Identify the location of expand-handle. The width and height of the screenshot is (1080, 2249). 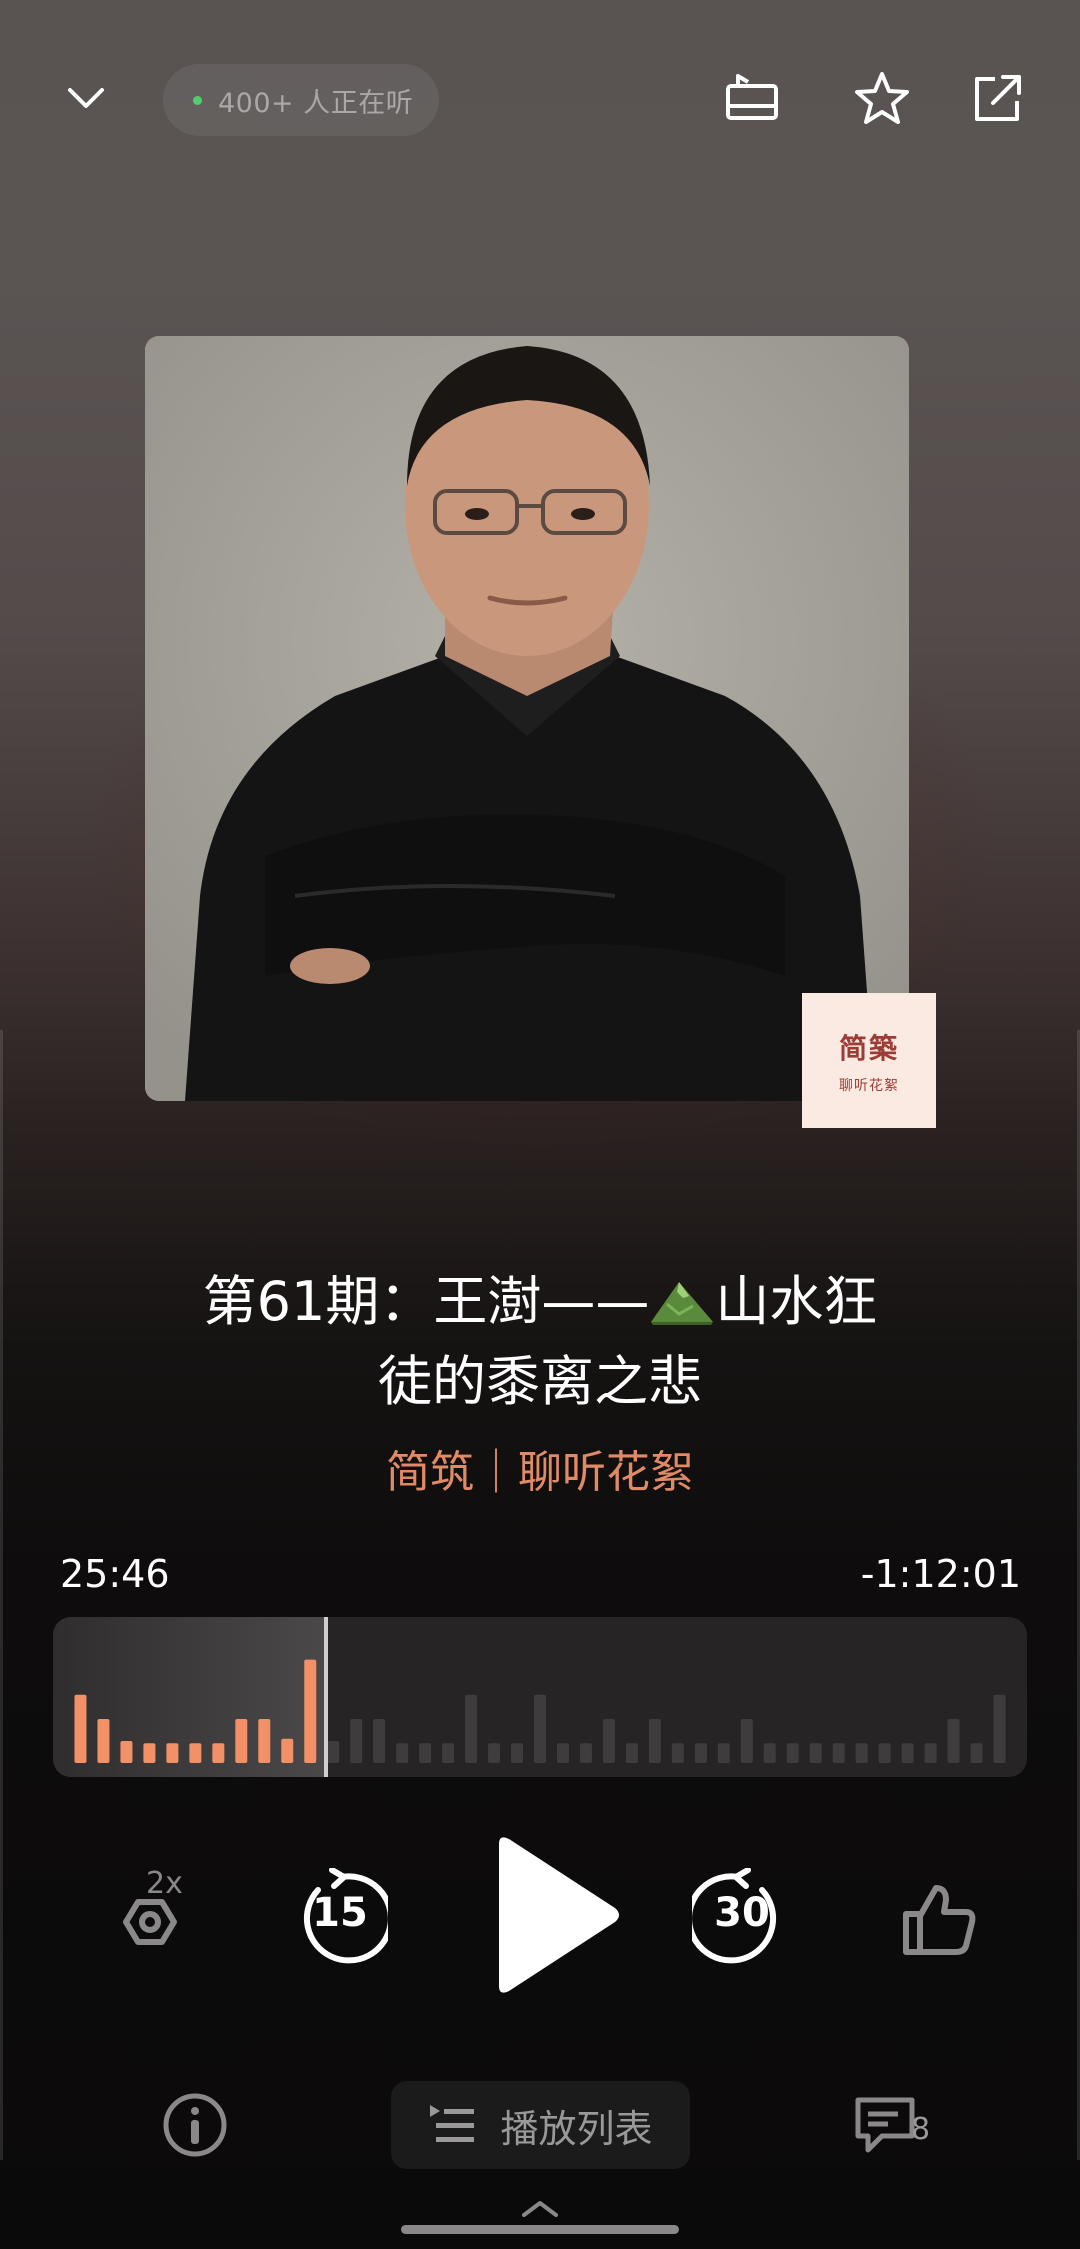
(540, 2209).